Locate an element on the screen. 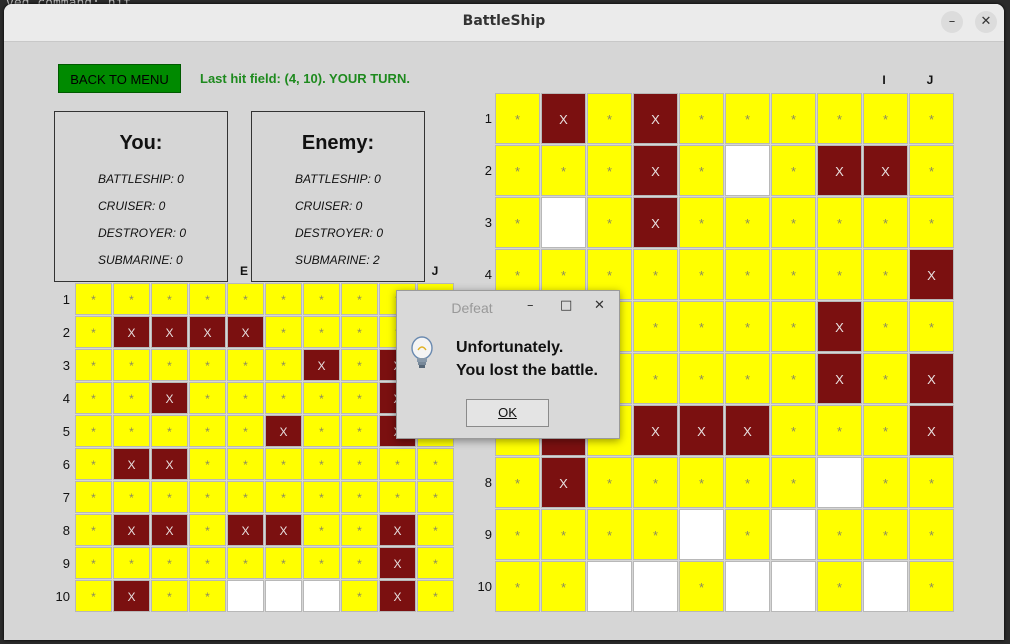 Image resolution: width=1010 pixels, height=644 pixels. dialog-minimize-button: – is located at coordinates (530, 305).